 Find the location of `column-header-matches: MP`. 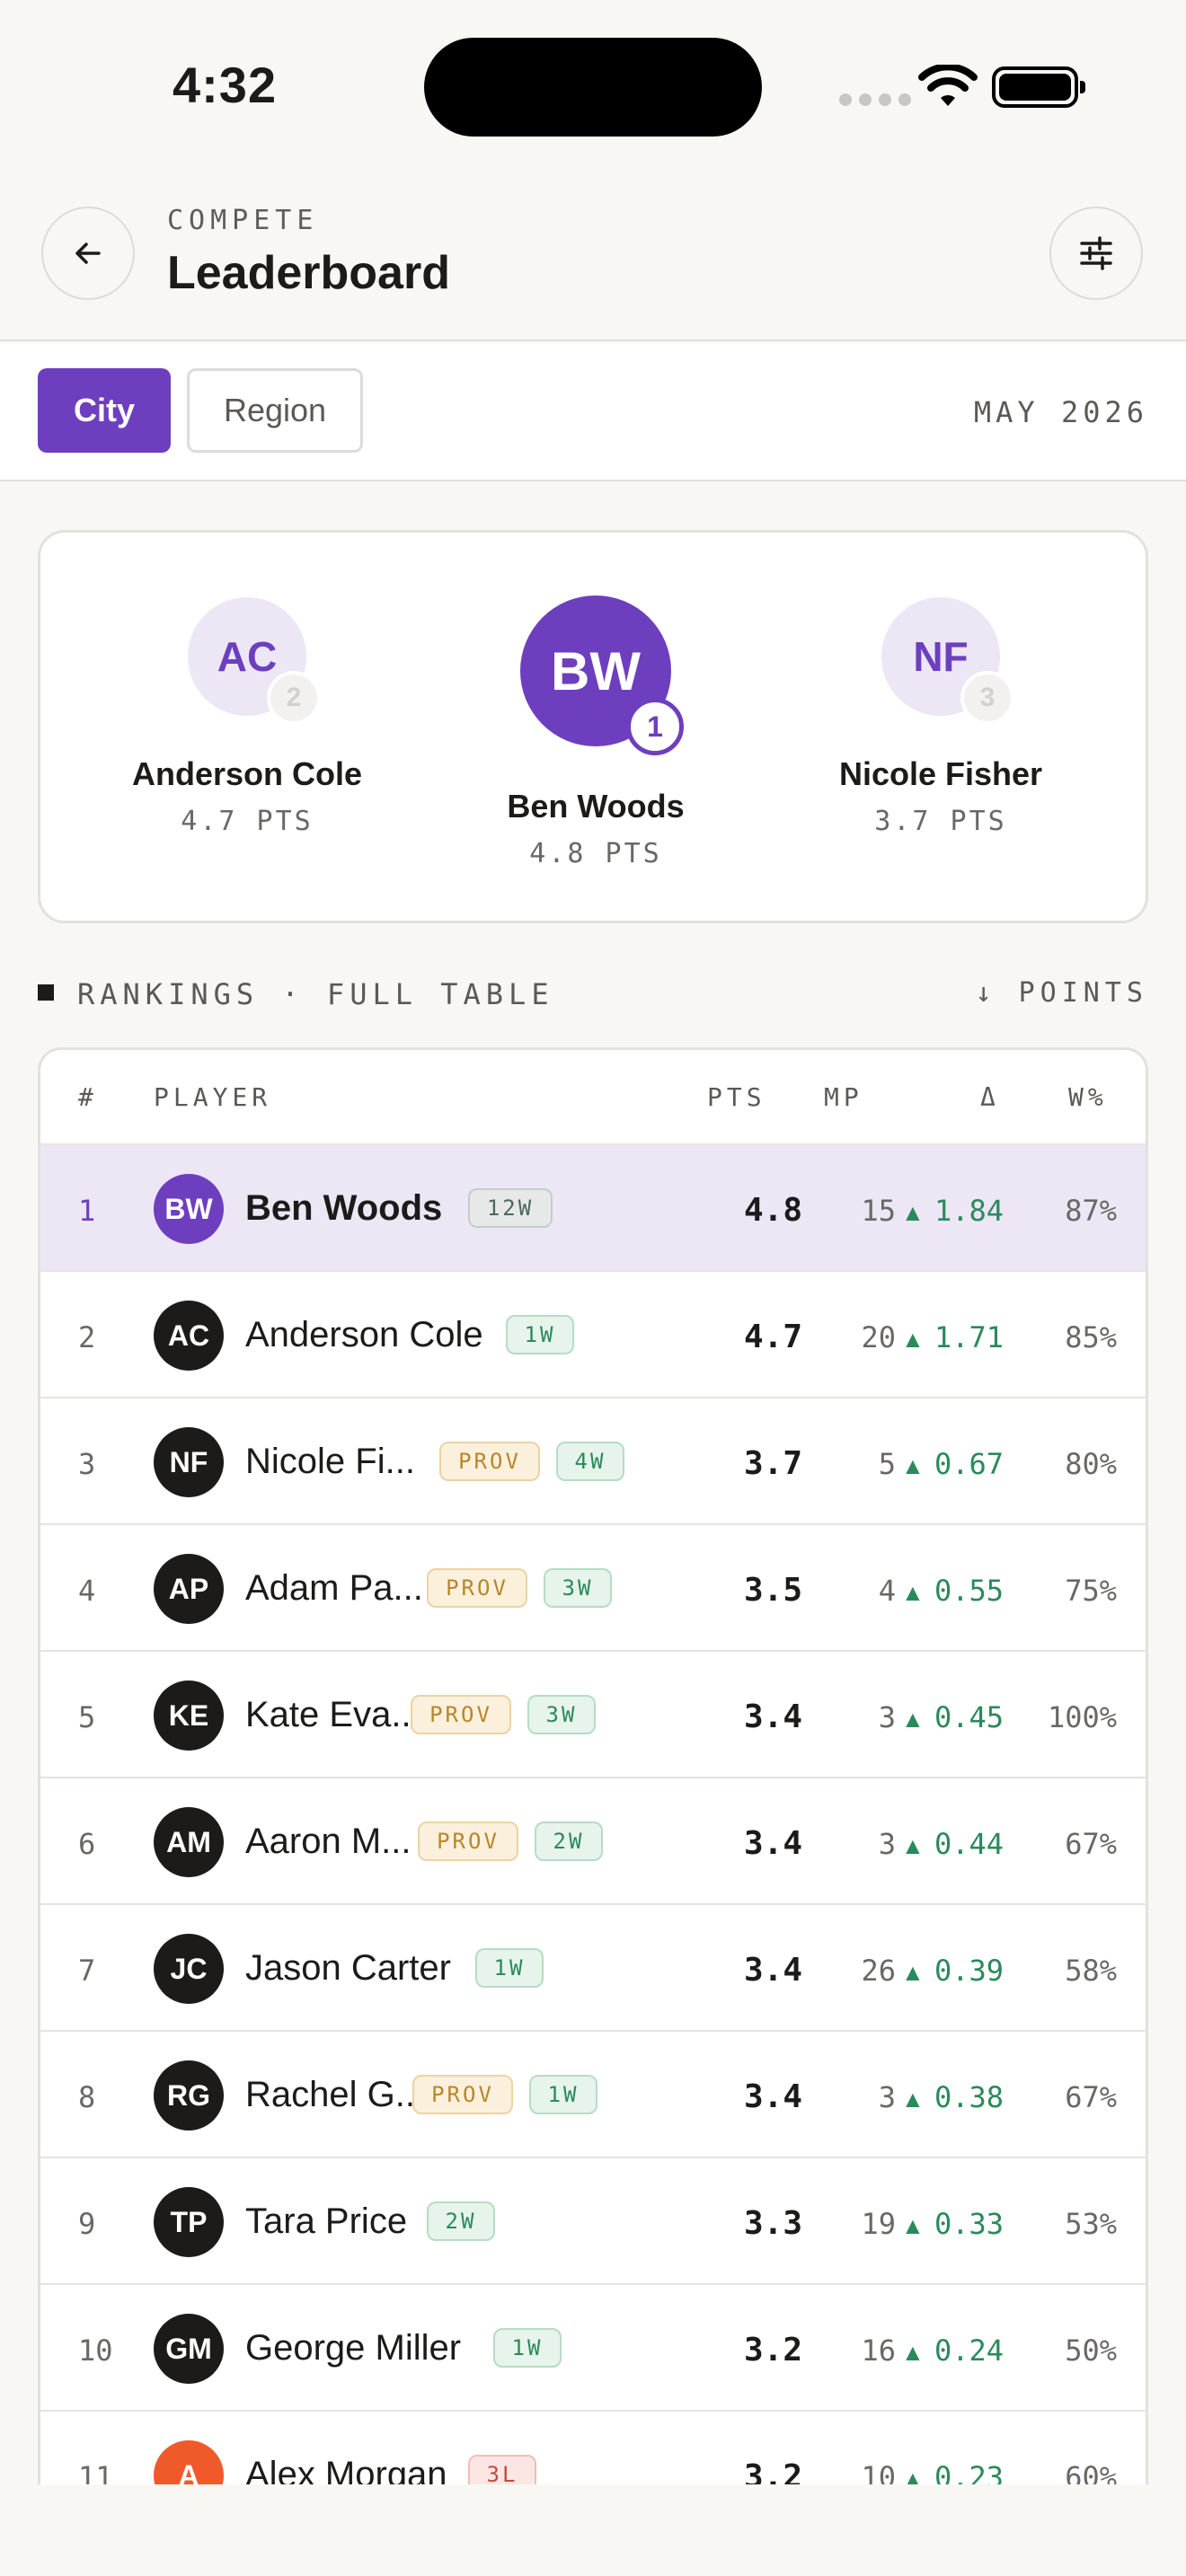

column-header-matches: MP is located at coordinates (843, 1097).